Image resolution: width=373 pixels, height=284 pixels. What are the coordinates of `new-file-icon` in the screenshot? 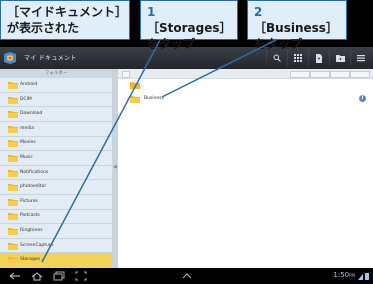 It's located at (319, 58).